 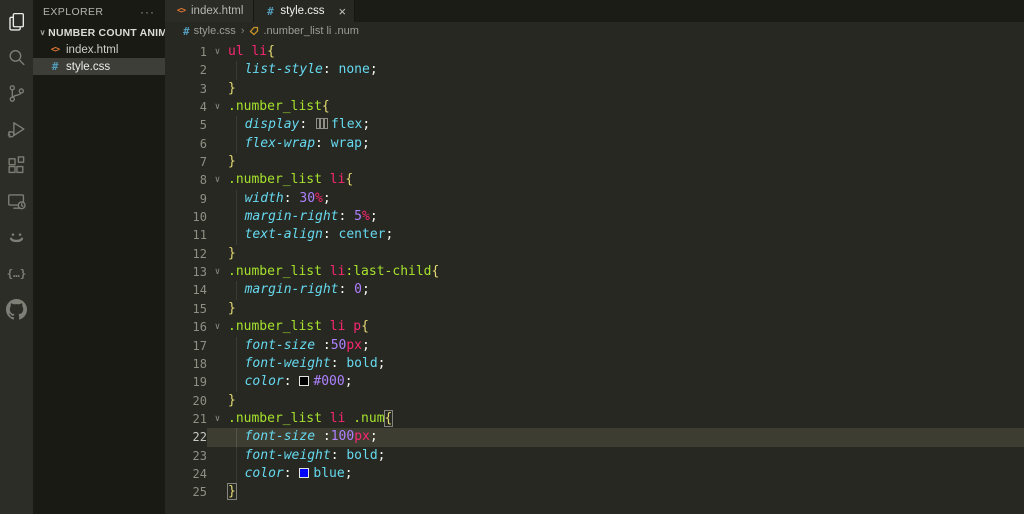 What do you see at coordinates (626, 272) in the screenshot?
I see `code-content: .number_list li:last-child{` at bounding box center [626, 272].